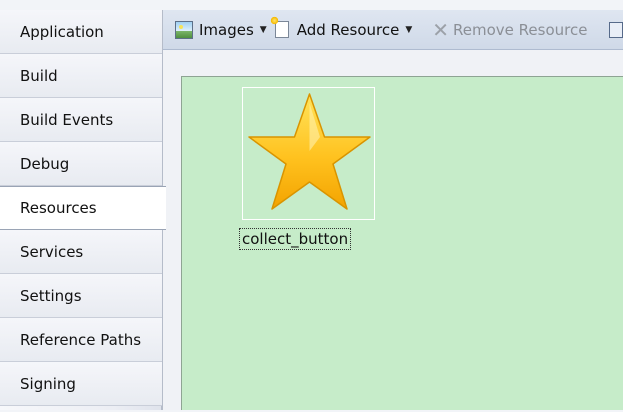  I want to click on sidebar-item-build-events: Build Events, so click(81, 120).